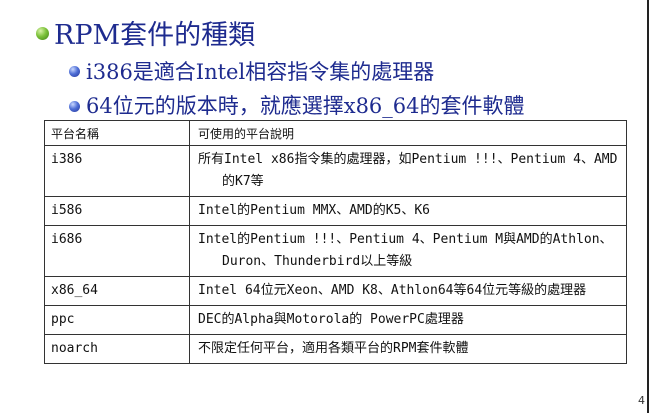 Image resolution: width=649 pixels, height=413 pixels. Describe the element at coordinates (331, 319) in the screenshot. I see `desc-text: DEC的Alpha與Motorola的 PowerPC處理器` at that location.